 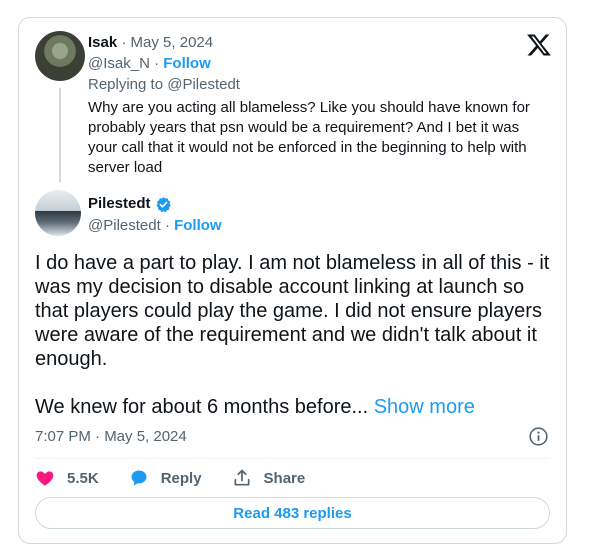 I want to click on like-button: 5.5K, so click(x=67, y=478).